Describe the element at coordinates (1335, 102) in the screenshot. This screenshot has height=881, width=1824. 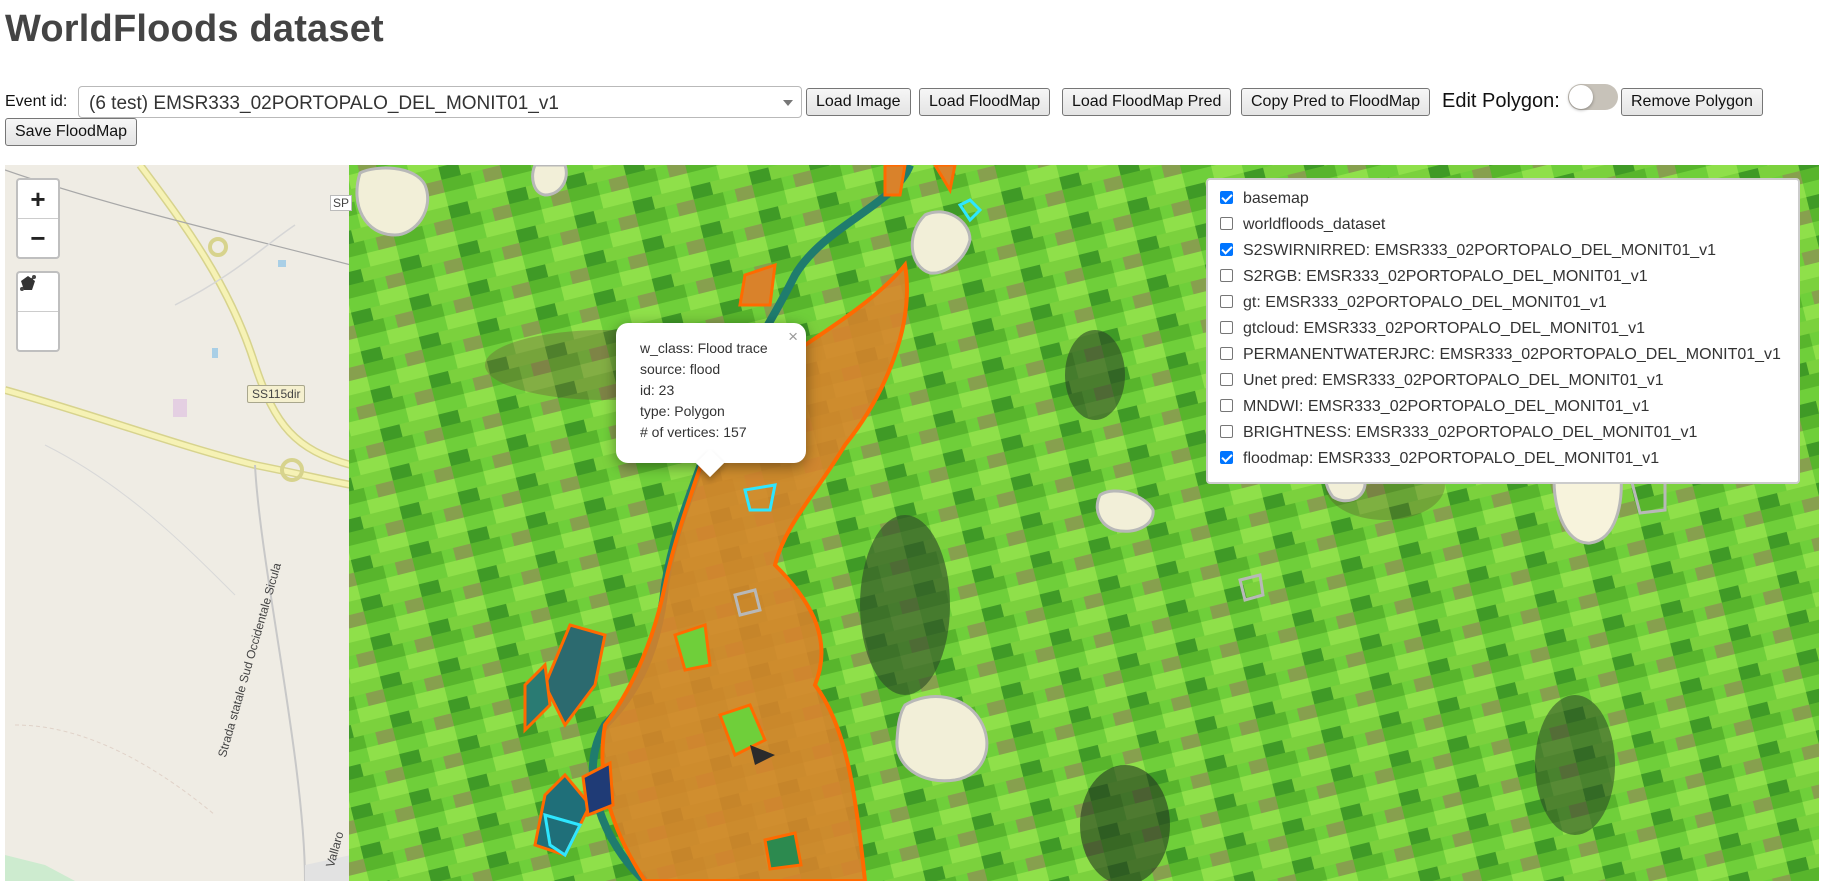
I see `copy-pred-to-floodmap-button: Copy Pred to FloodMap` at that location.